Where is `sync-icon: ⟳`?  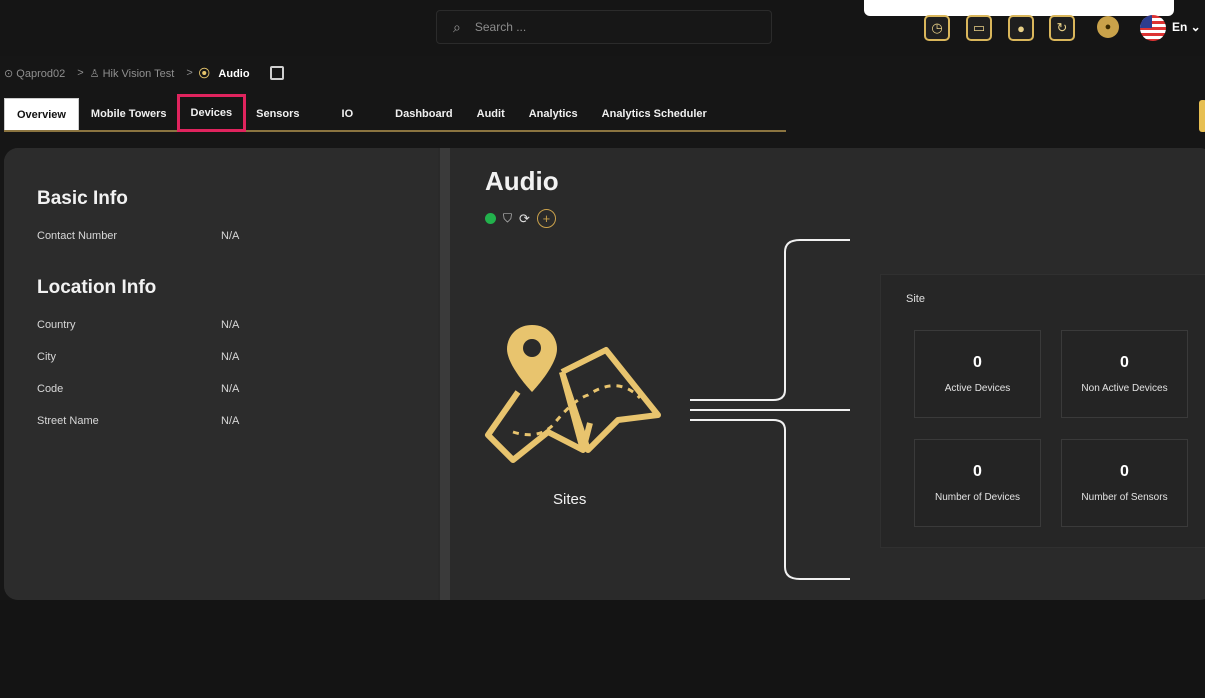 sync-icon: ⟳ is located at coordinates (524, 219).